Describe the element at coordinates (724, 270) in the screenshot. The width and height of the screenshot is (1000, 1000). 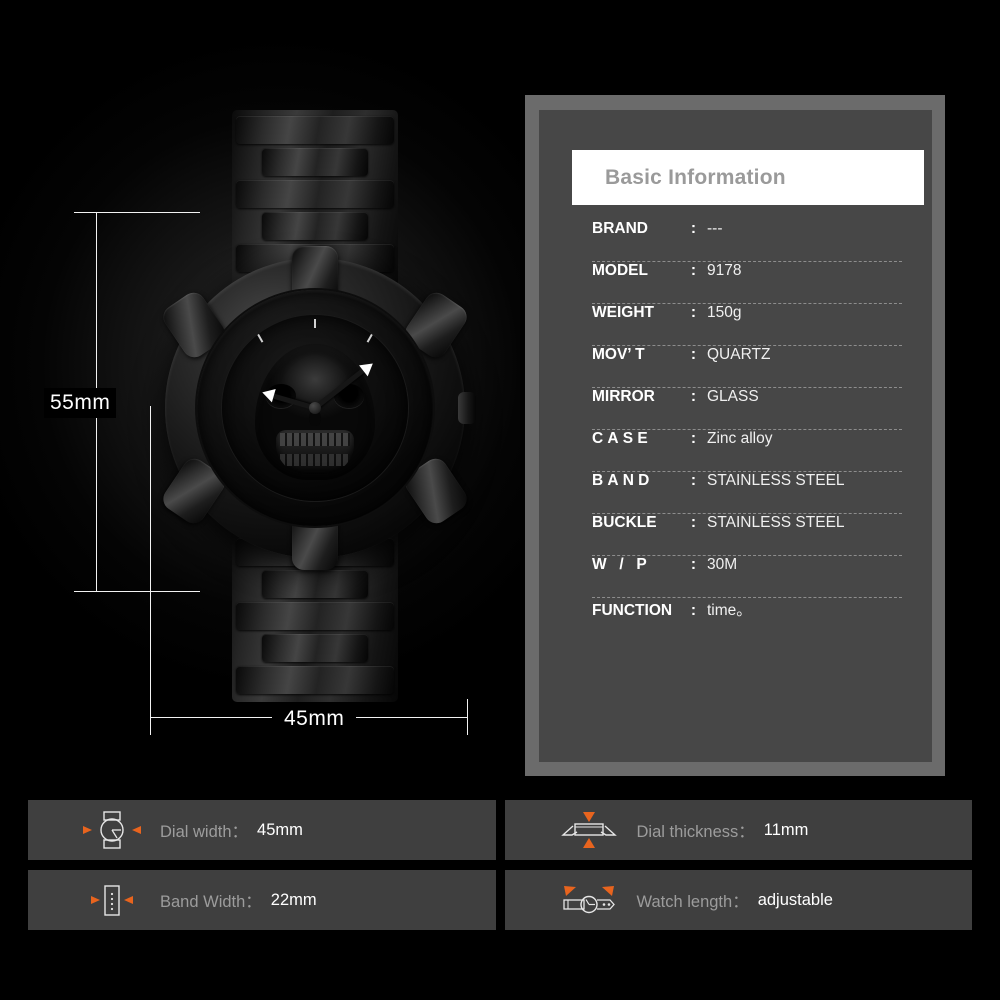
I see `spec-value: 9178` at that location.